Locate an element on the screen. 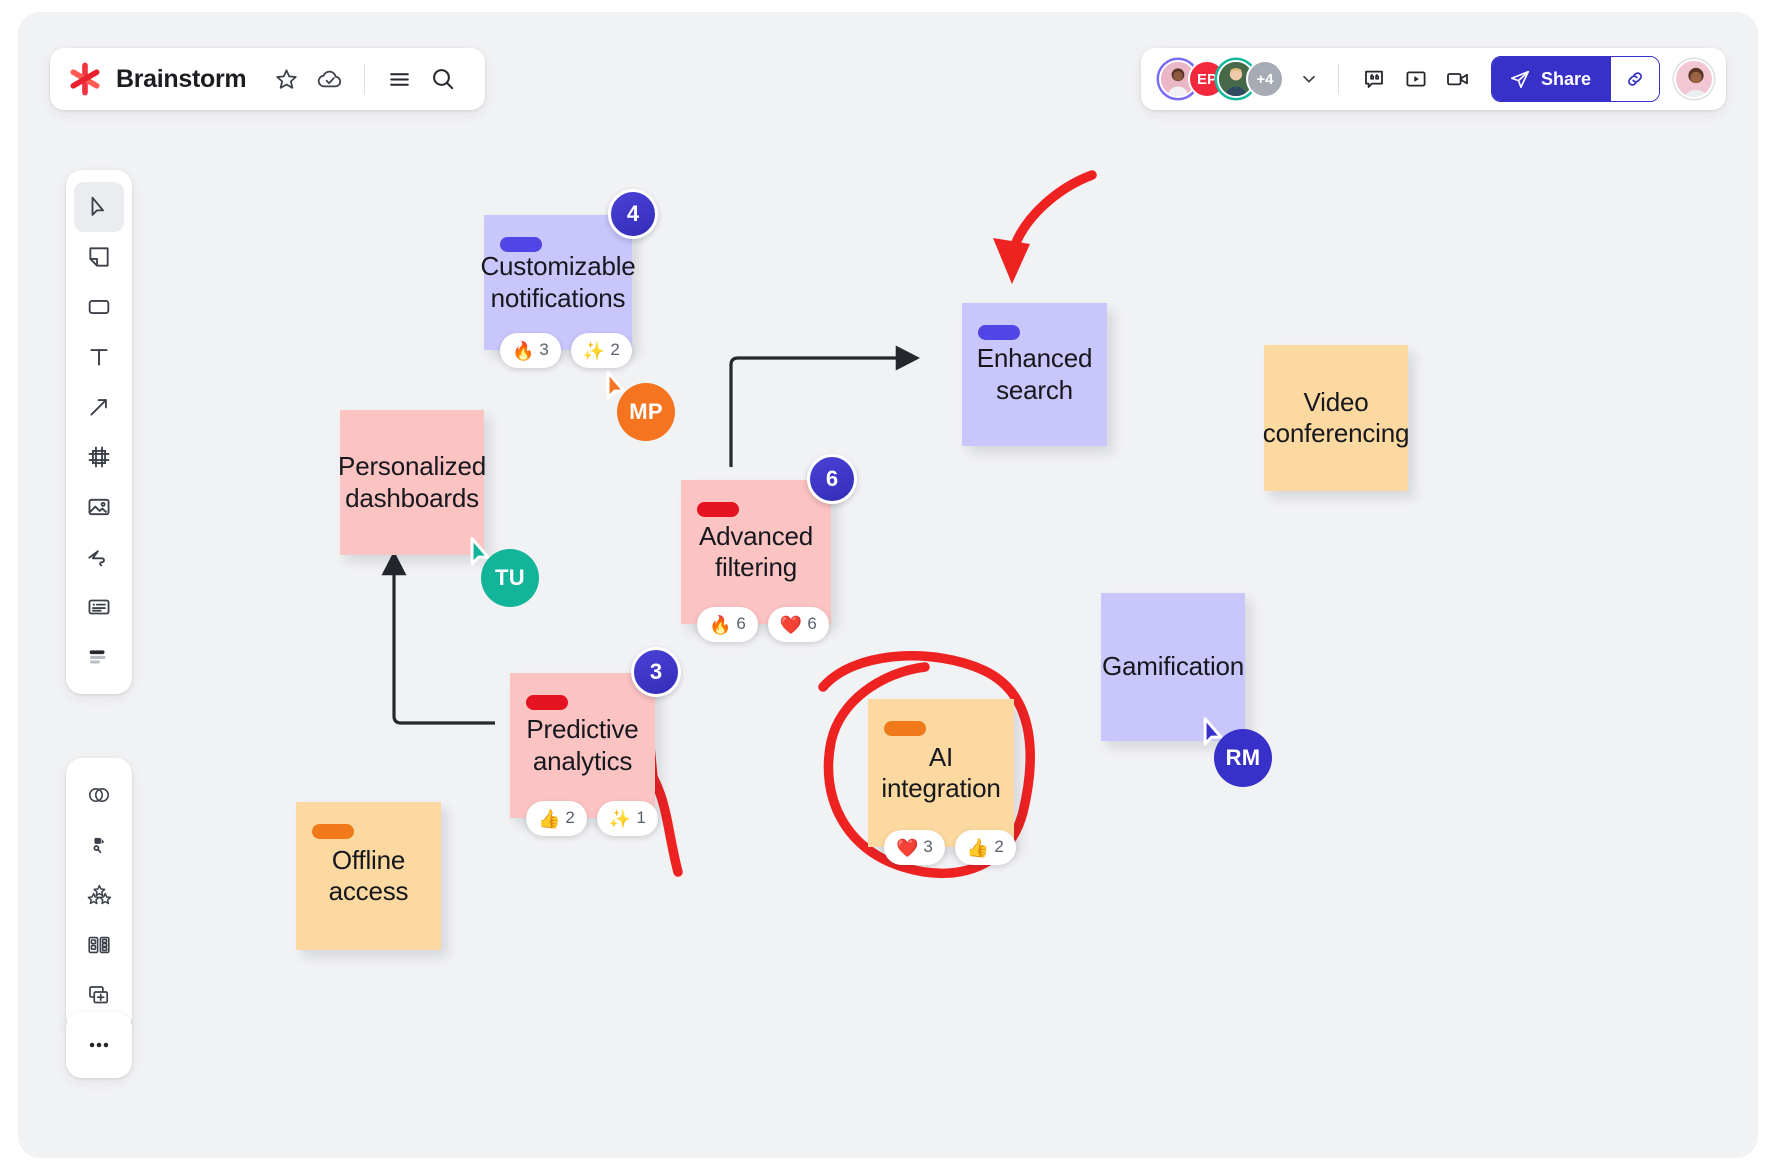 The width and height of the screenshot is (1776, 1170). text-tool is located at coordinates (99, 357).